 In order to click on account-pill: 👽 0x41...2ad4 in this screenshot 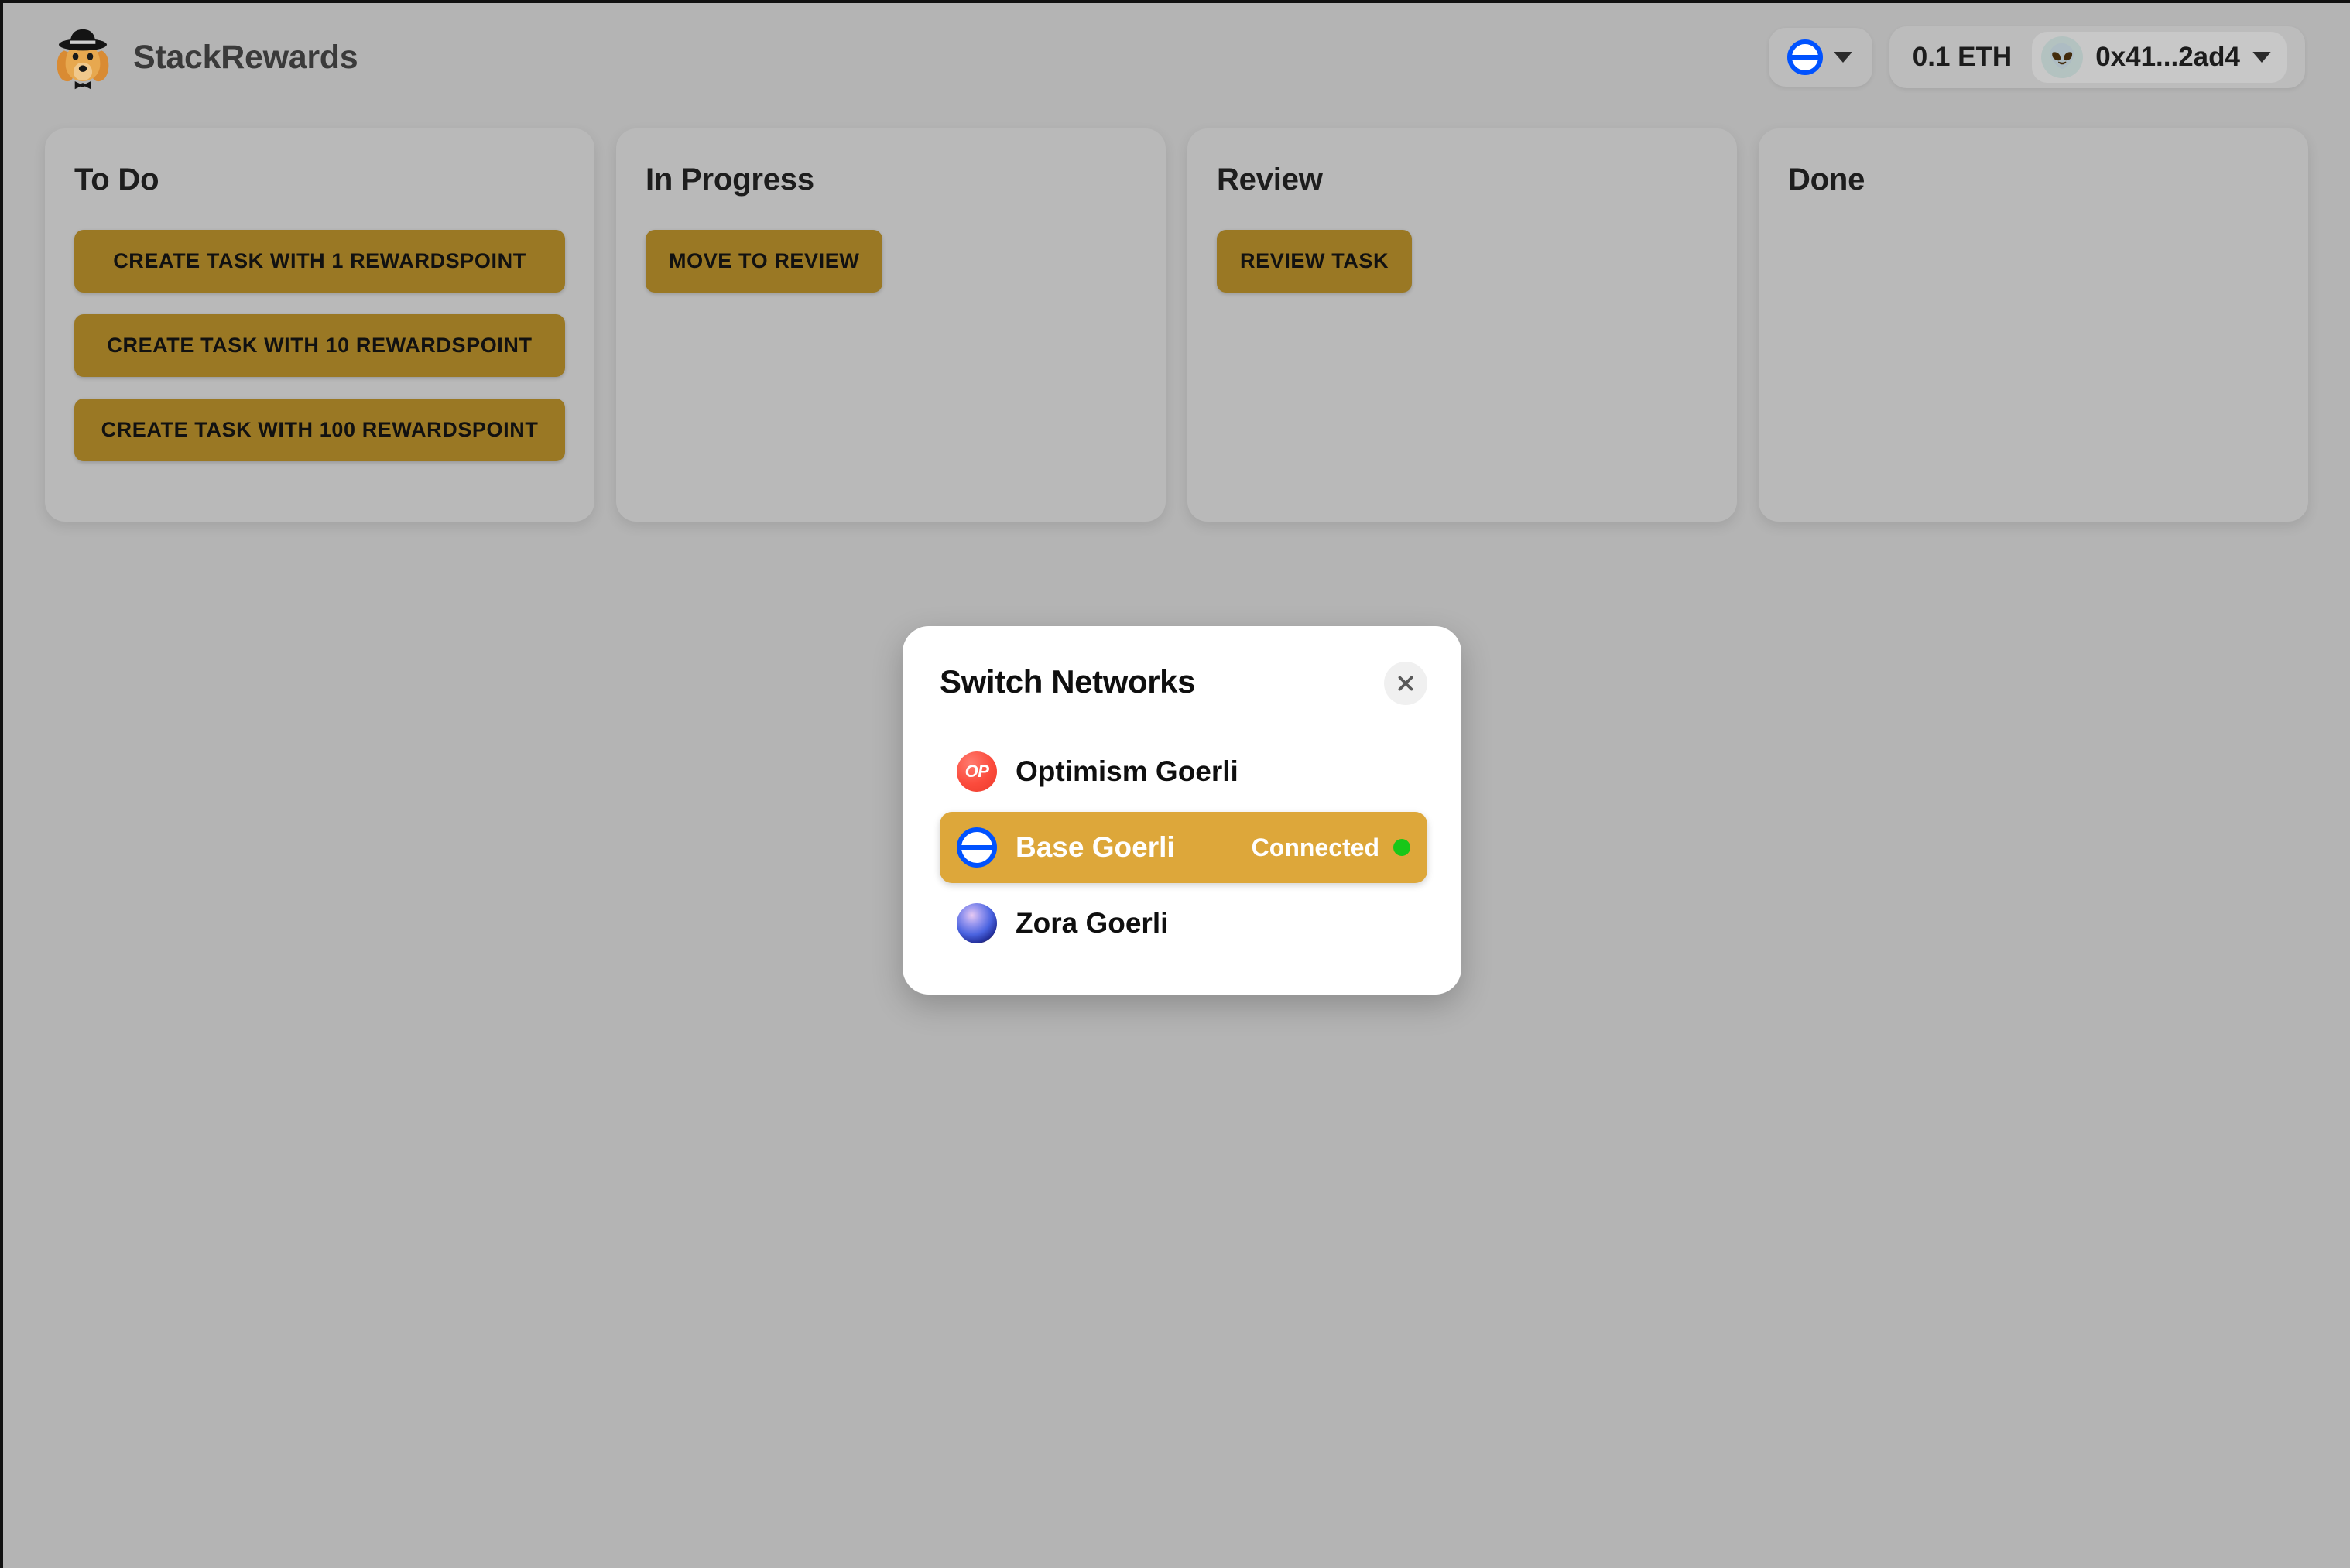, I will do `click(2160, 57)`.